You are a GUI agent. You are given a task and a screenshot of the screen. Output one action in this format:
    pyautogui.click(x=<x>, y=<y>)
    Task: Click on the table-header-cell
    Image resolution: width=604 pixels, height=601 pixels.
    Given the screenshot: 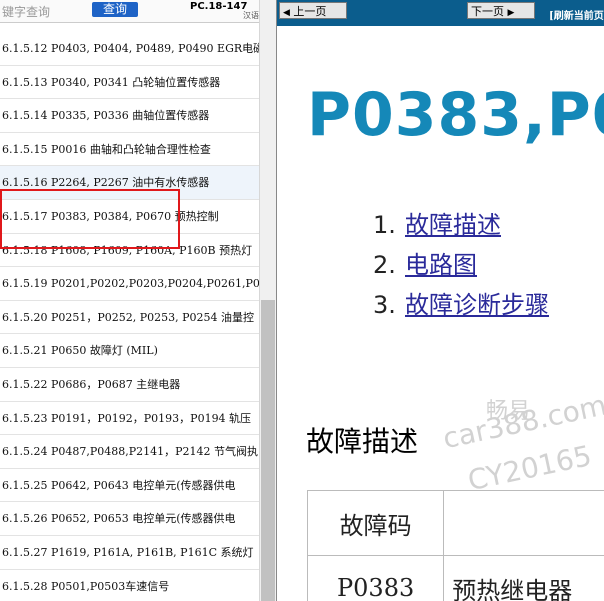 What is the action you would take?
    pyautogui.click(x=523, y=523)
    